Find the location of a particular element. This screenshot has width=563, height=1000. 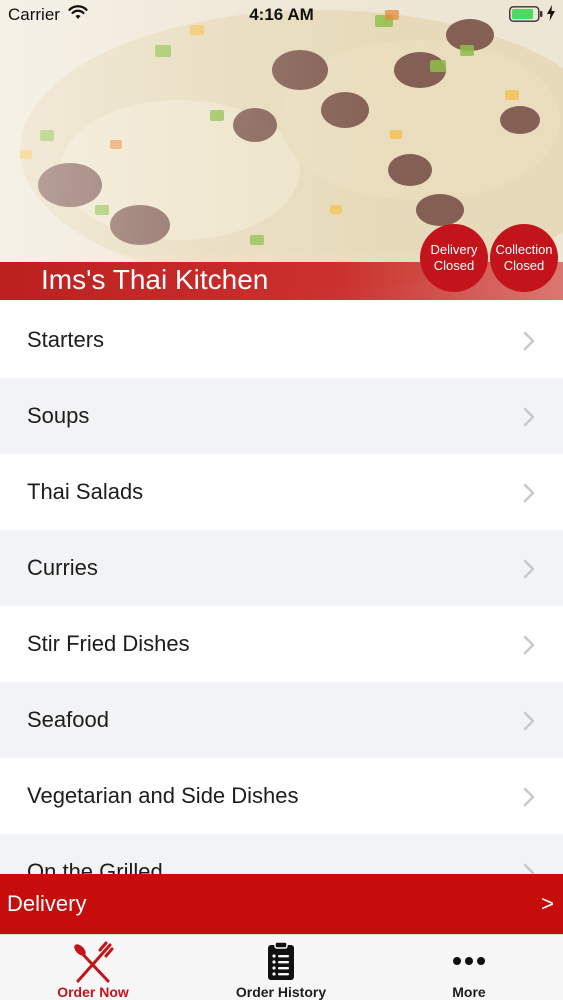

more-dots-icon is located at coordinates (469, 961).